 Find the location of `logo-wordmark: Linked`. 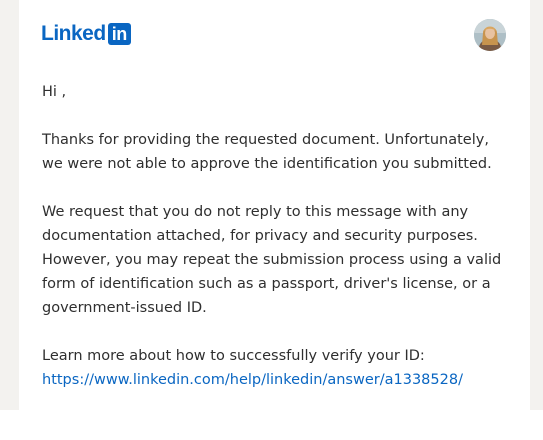

logo-wordmark: Linked is located at coordinates (73, 33).